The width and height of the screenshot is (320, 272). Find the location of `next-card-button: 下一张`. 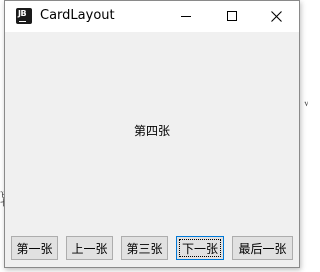

next-card-button: 下一张 is located at coordinates (200, 248).